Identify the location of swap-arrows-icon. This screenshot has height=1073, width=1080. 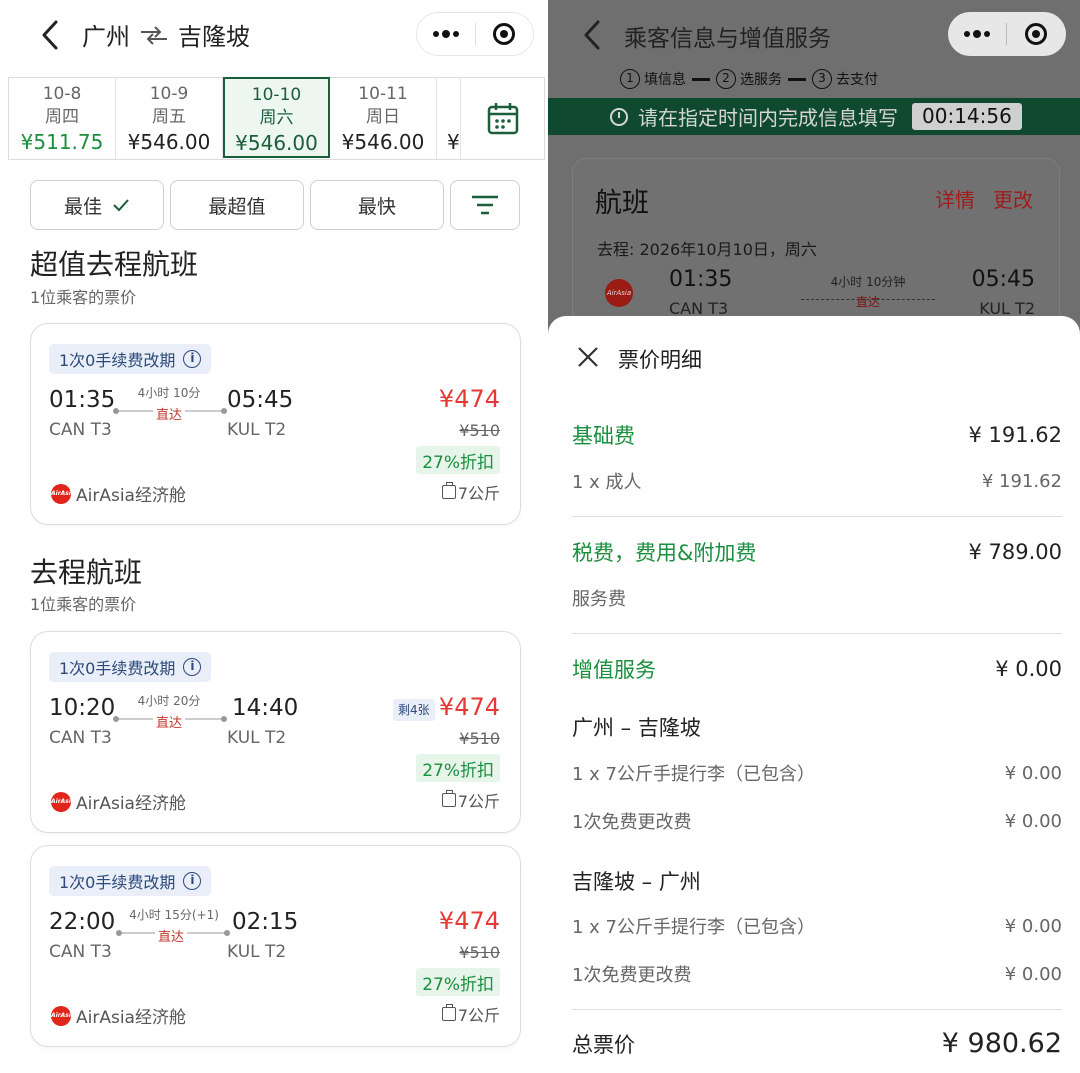
(154, 35).